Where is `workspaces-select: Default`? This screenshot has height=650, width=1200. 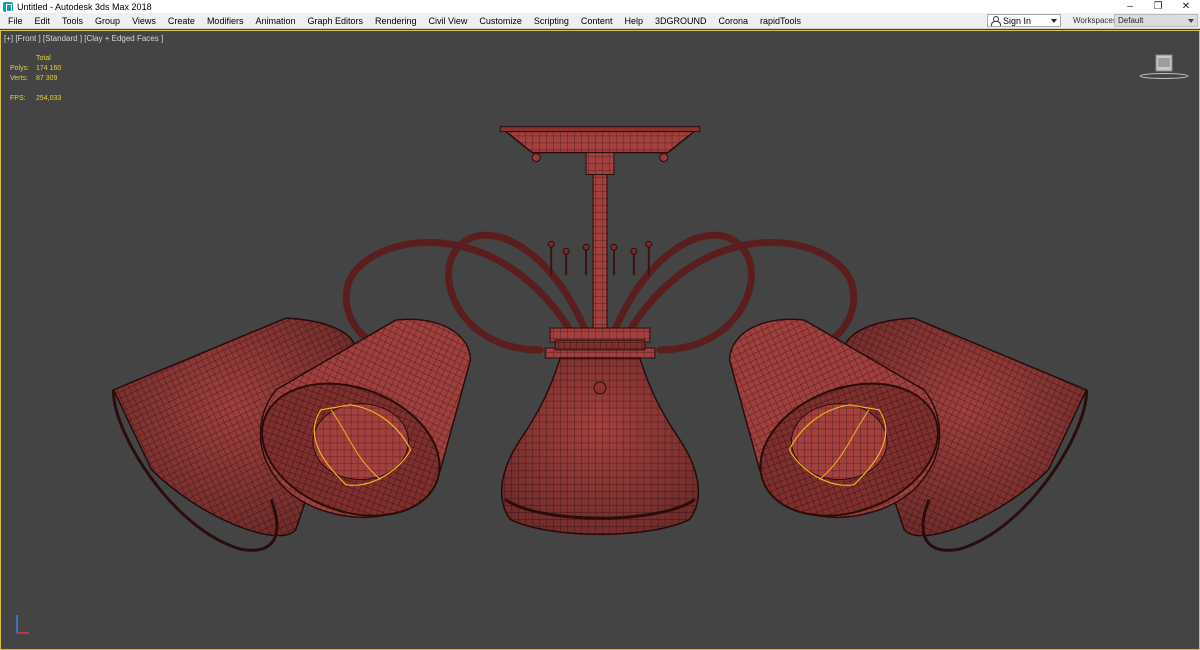
workspaces-select: Default is located at coordinates (1156, 20).